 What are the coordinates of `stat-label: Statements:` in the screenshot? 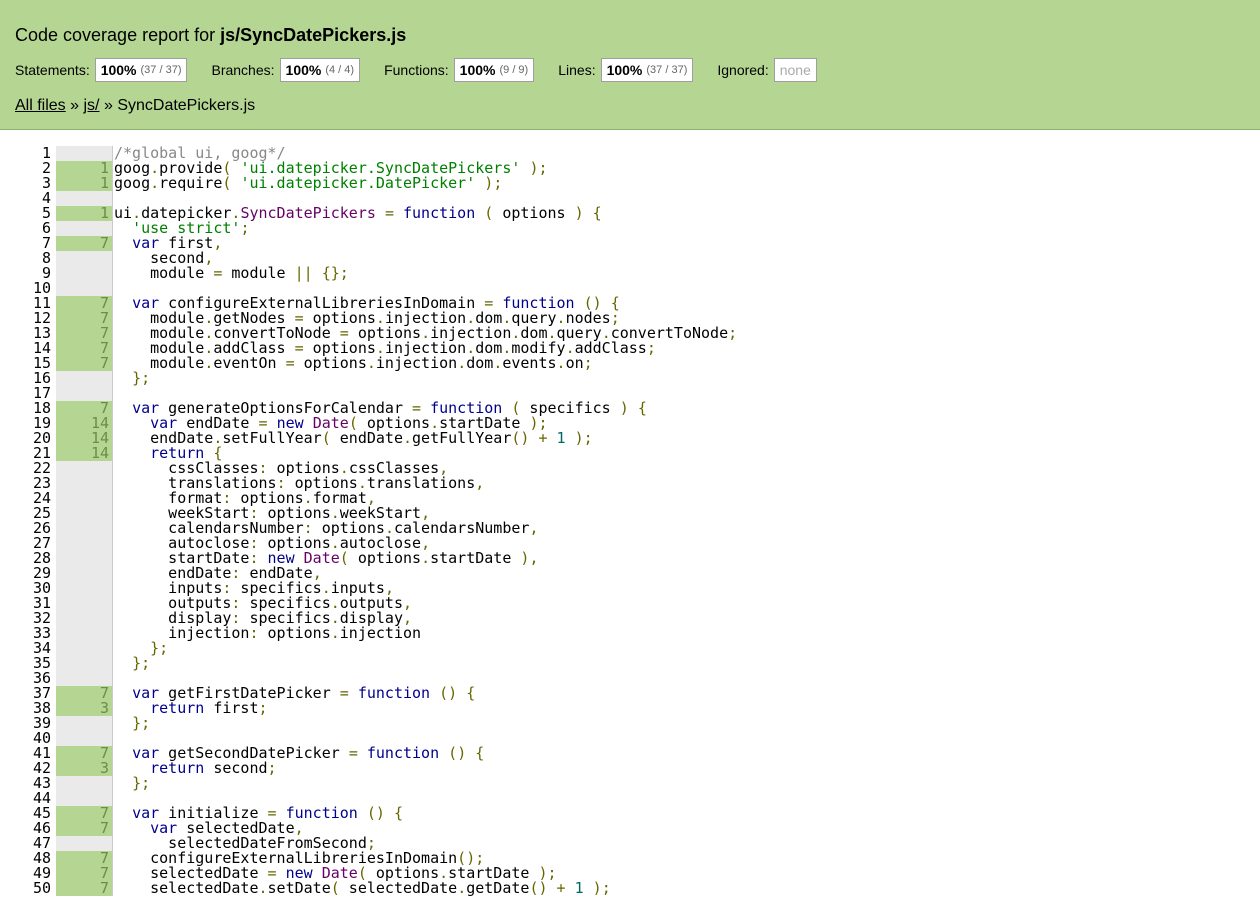 It's located at (52, 70).